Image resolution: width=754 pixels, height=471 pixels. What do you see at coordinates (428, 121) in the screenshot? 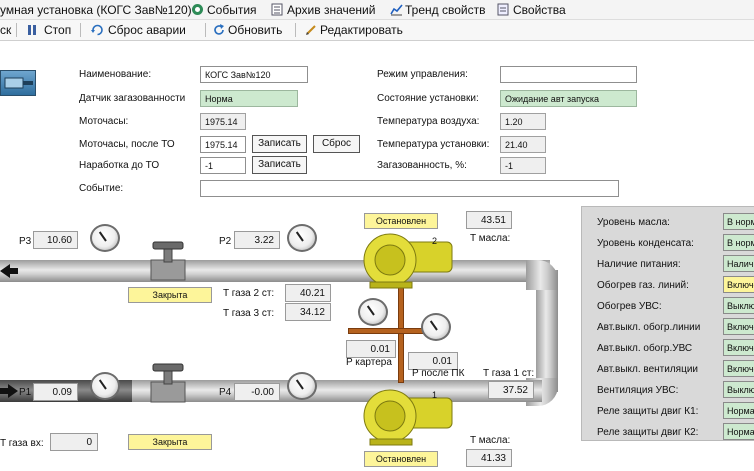
I see `air-temp-label: Температура воздуха:` at bounding box center [428, 121].